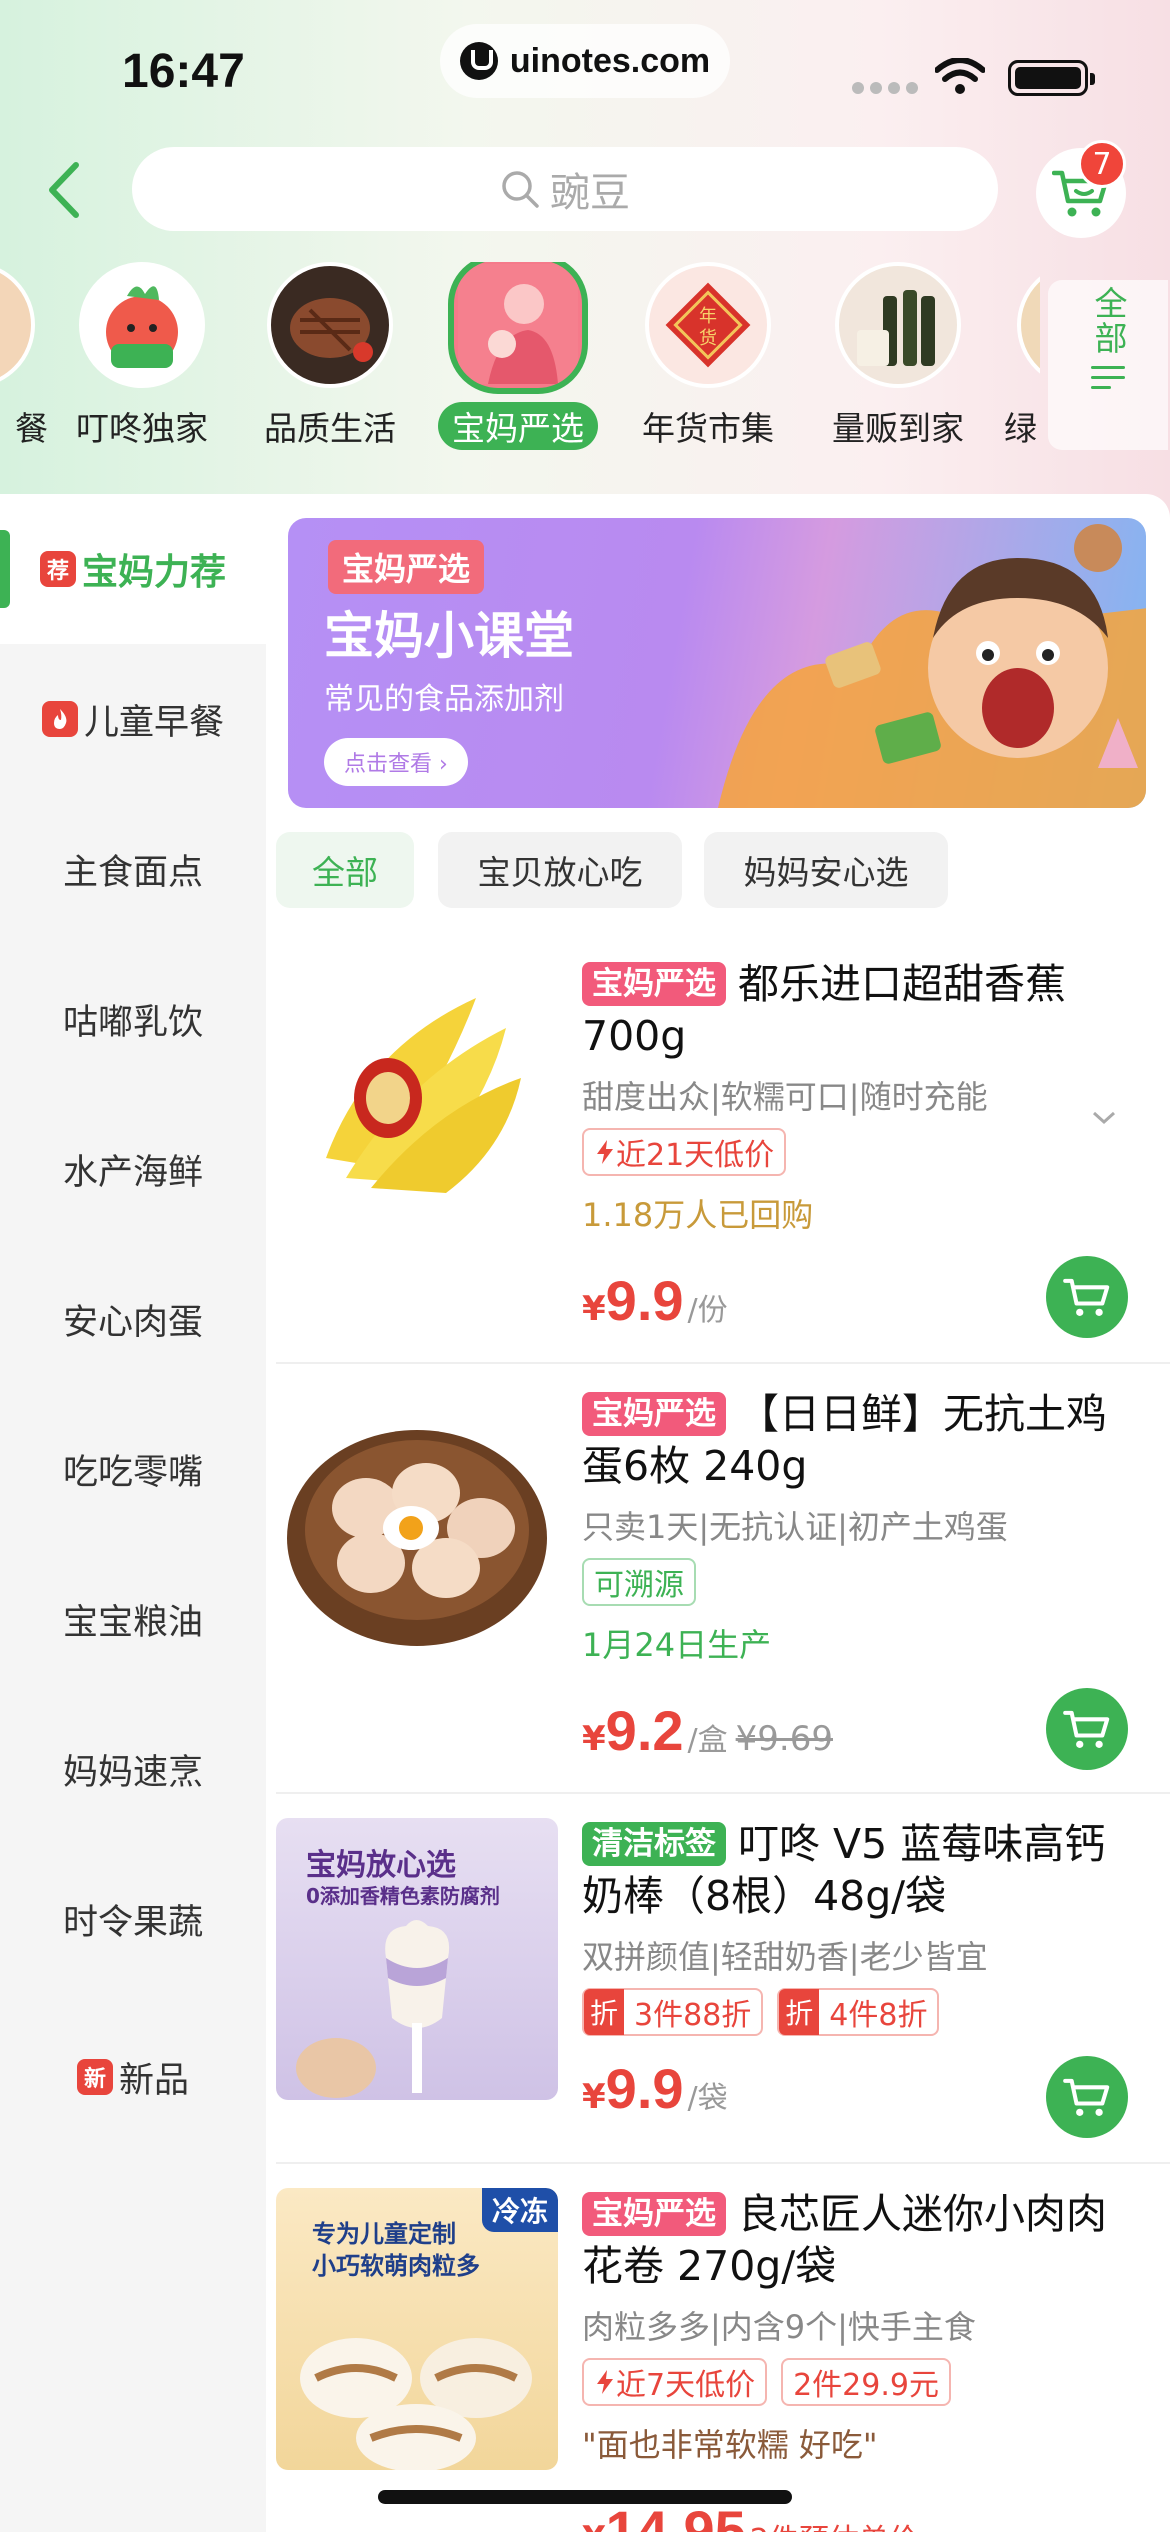  I want to click on product-badge: 清洁标签, so click(654, 1844).